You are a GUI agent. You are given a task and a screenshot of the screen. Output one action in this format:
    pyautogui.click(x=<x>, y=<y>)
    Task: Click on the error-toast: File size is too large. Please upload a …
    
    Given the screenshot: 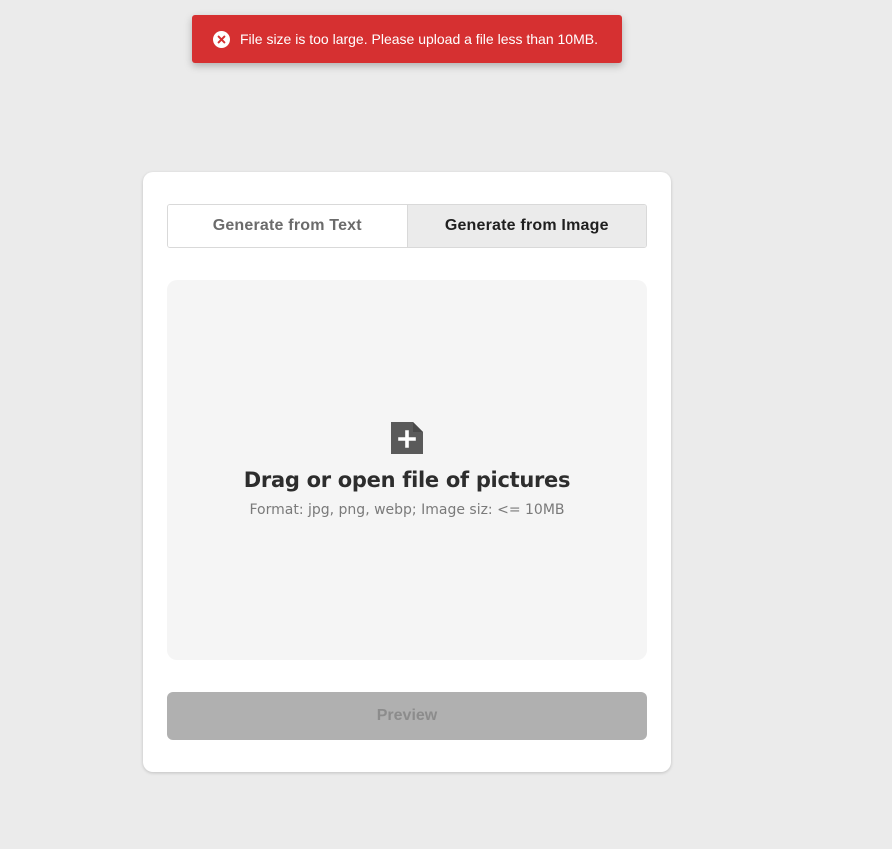 What is the action you would take?
    pyautogui.click(x=407, y=39)
    